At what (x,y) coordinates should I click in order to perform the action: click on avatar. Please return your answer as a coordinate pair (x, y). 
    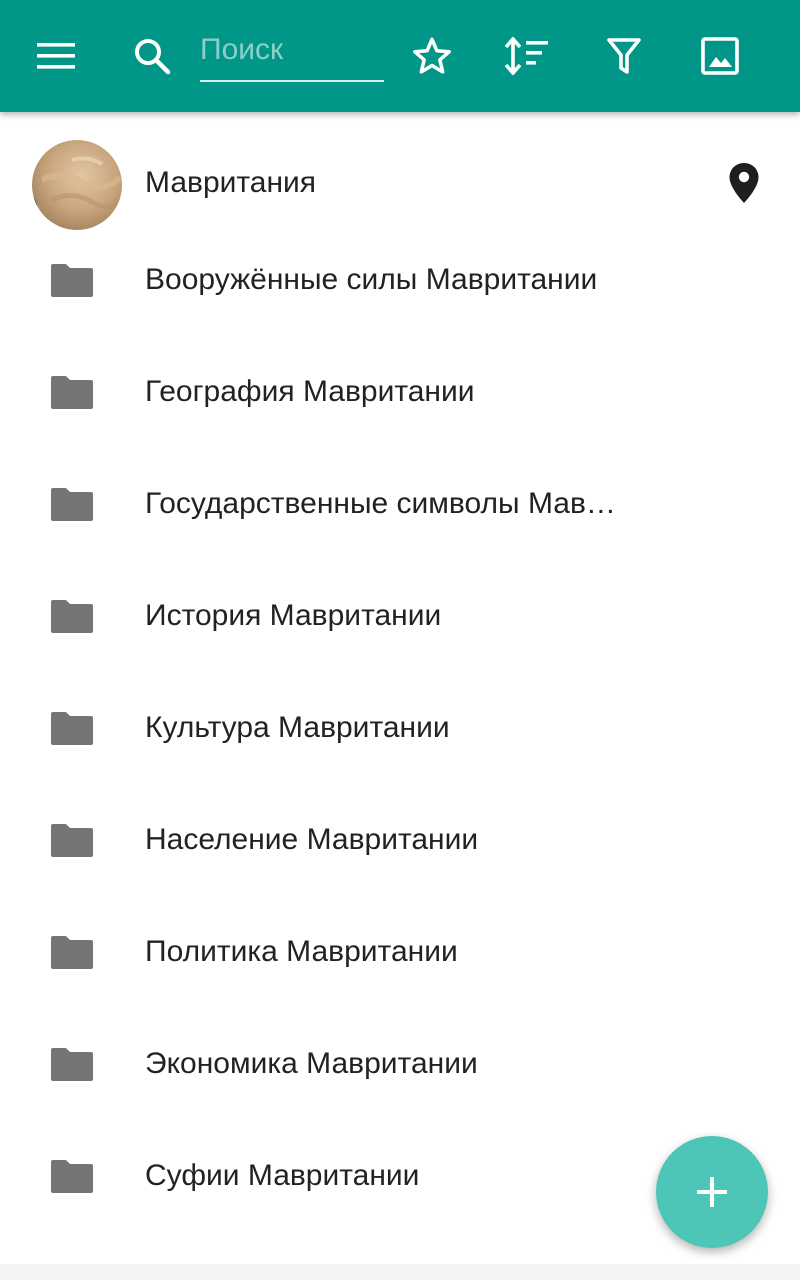
    Looking at the image, I should click on (77, 185).